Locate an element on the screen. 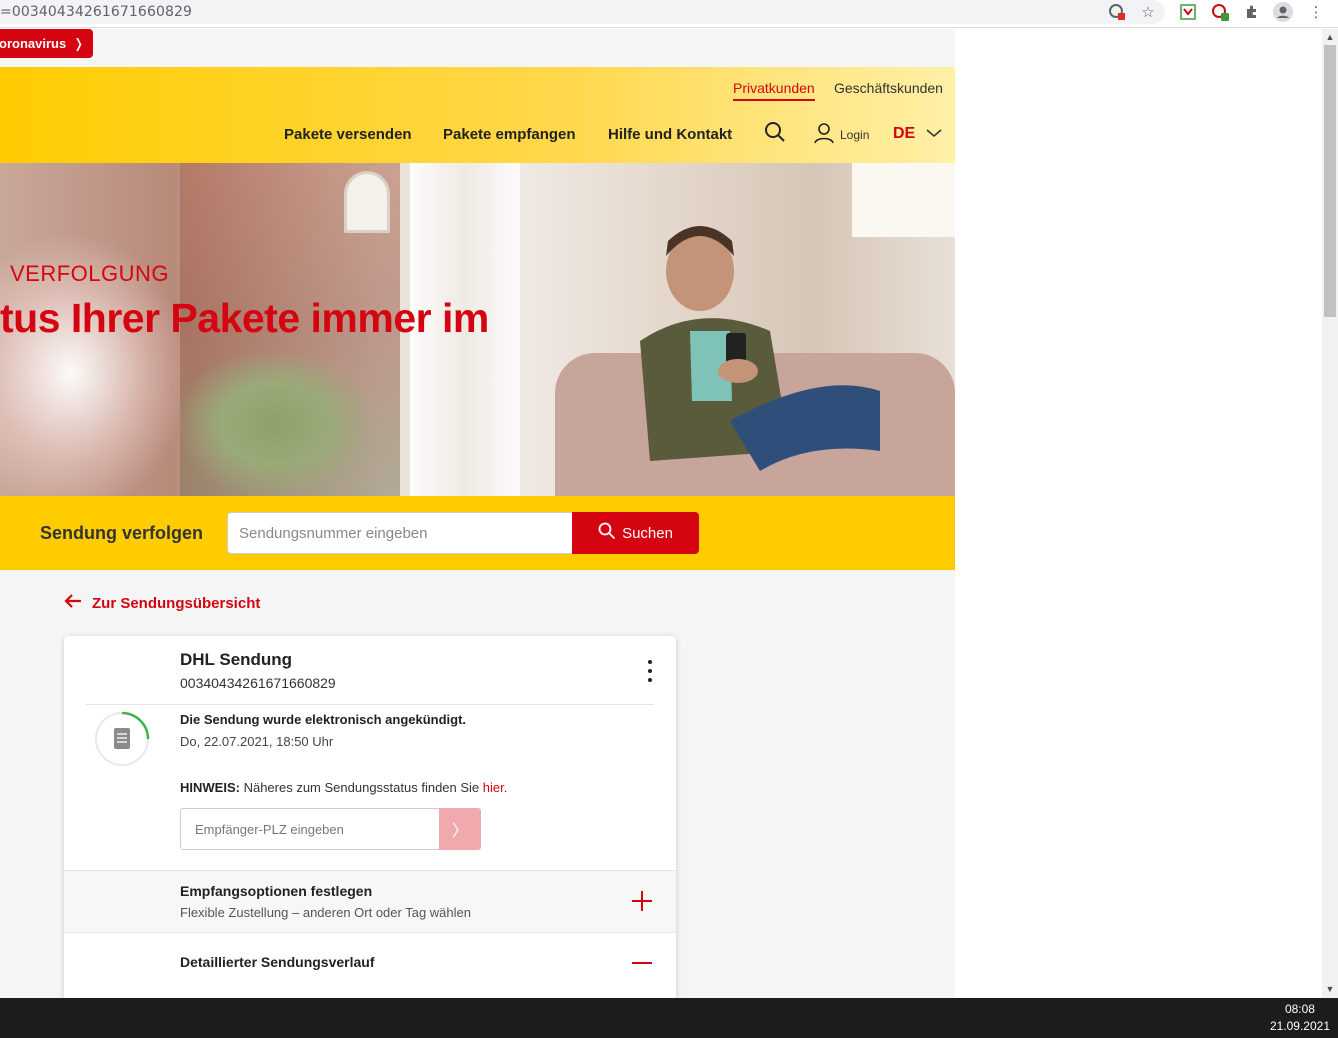 The height and width of the screenshot is (1038, 1338). card-divider is located at coordinates (370, 704).